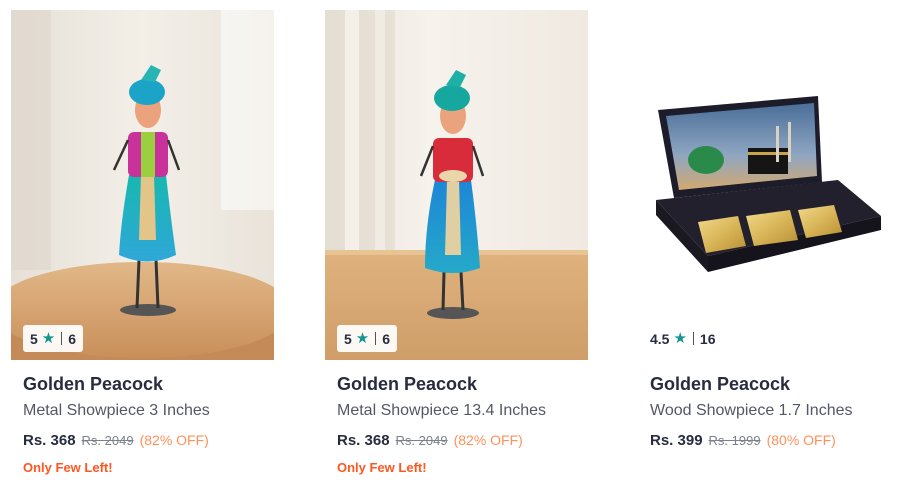  What do you see at coordinates (801, 440) in the screenshot?
I see `discount-label: (80% OFF)` at bounding box center [801, 440].